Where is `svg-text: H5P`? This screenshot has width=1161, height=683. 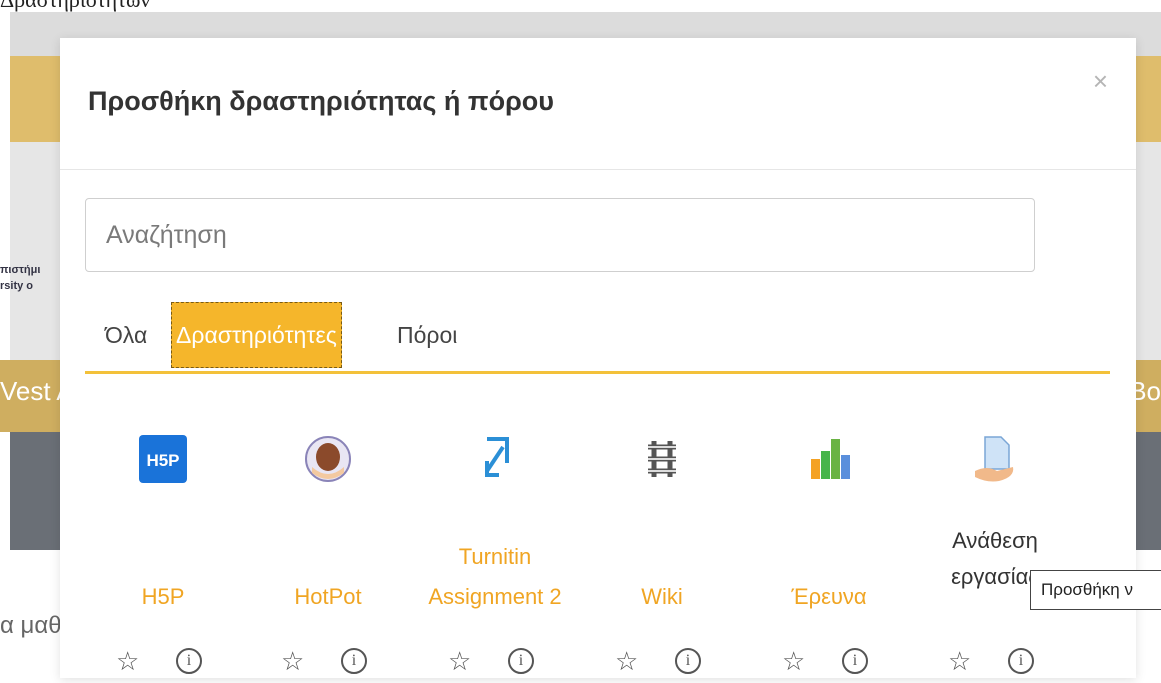
svg-text: H5P is located at coordinates (162, 460).